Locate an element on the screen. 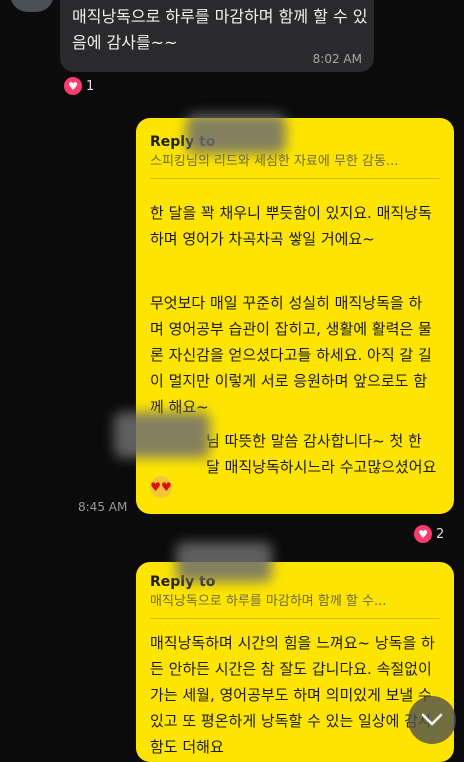  chevron-down-icon is located at coordinates (432, 719).